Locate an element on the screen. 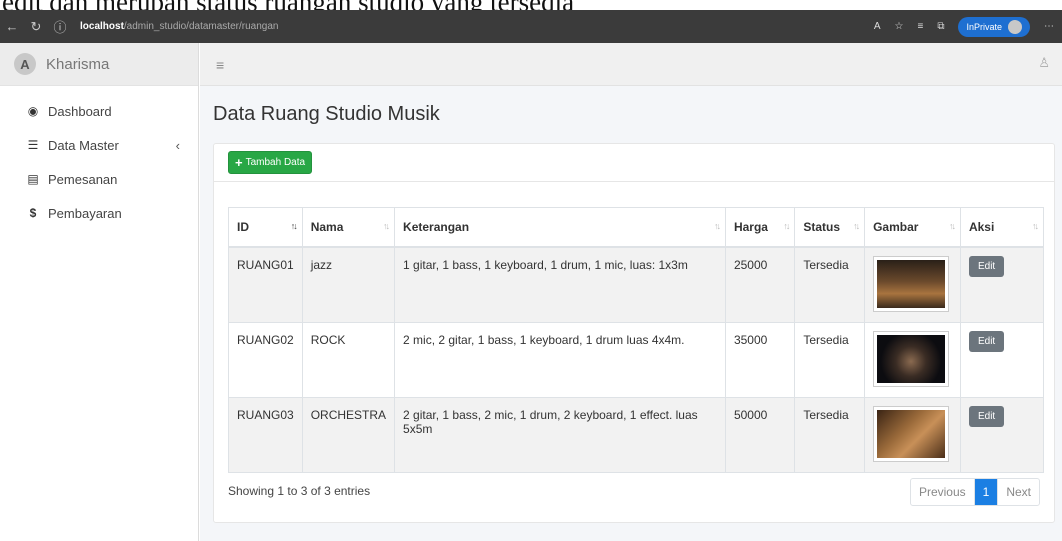 The height and width of the screenshot is (541, 1062). read-aloud-icon: A is located at coordinates (877, 26).